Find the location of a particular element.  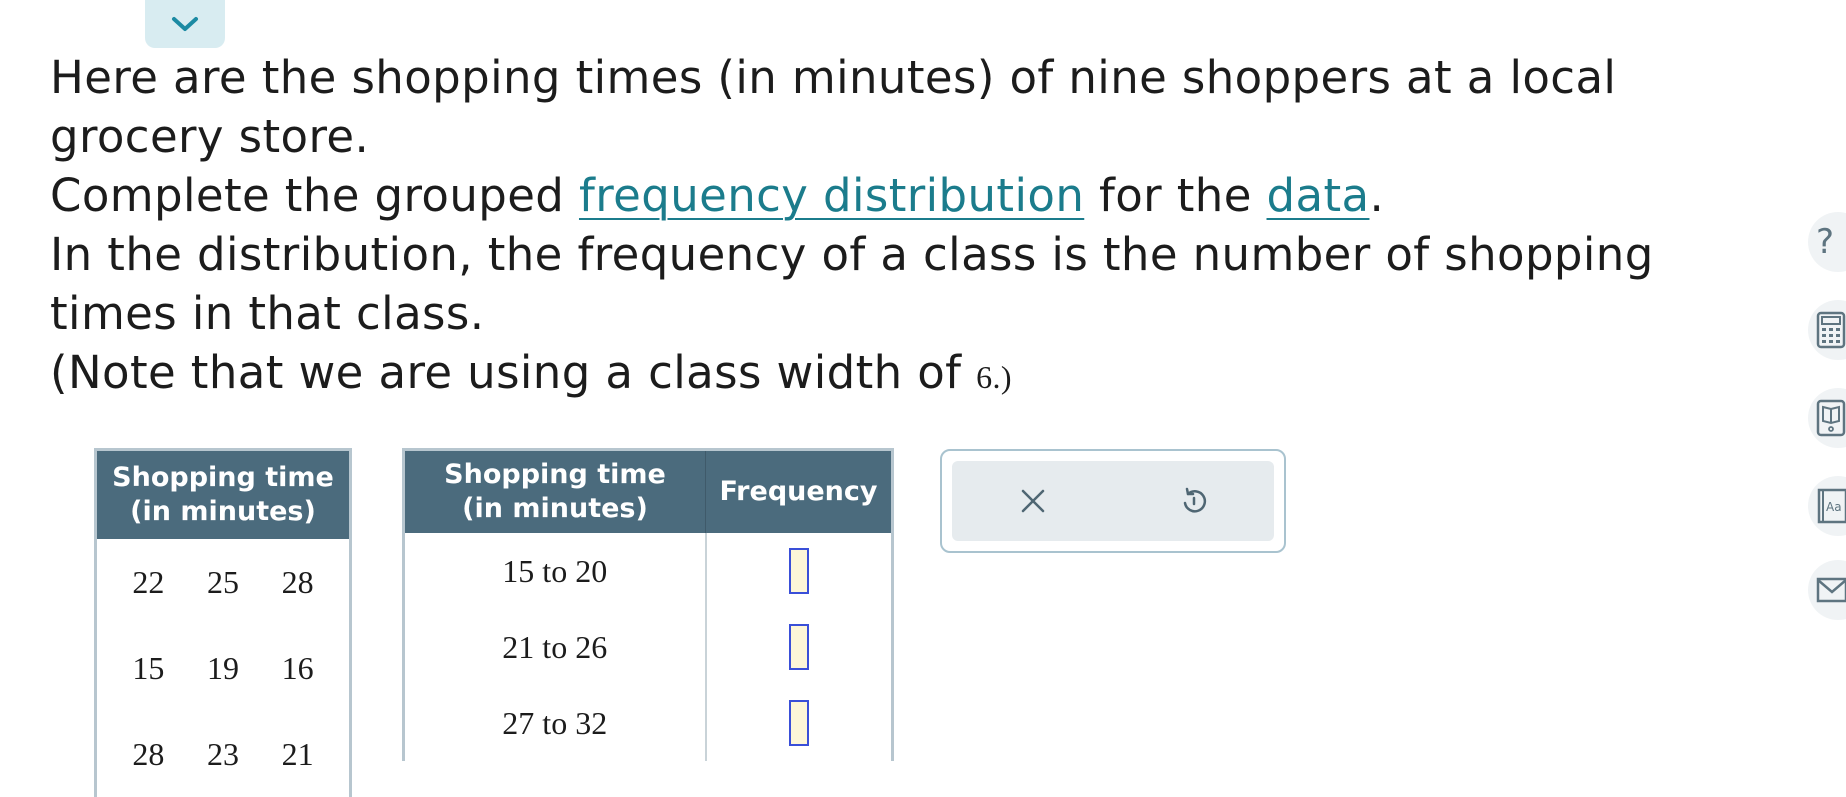

table-row: 22 25 28 is located at coordinates (223, 582).